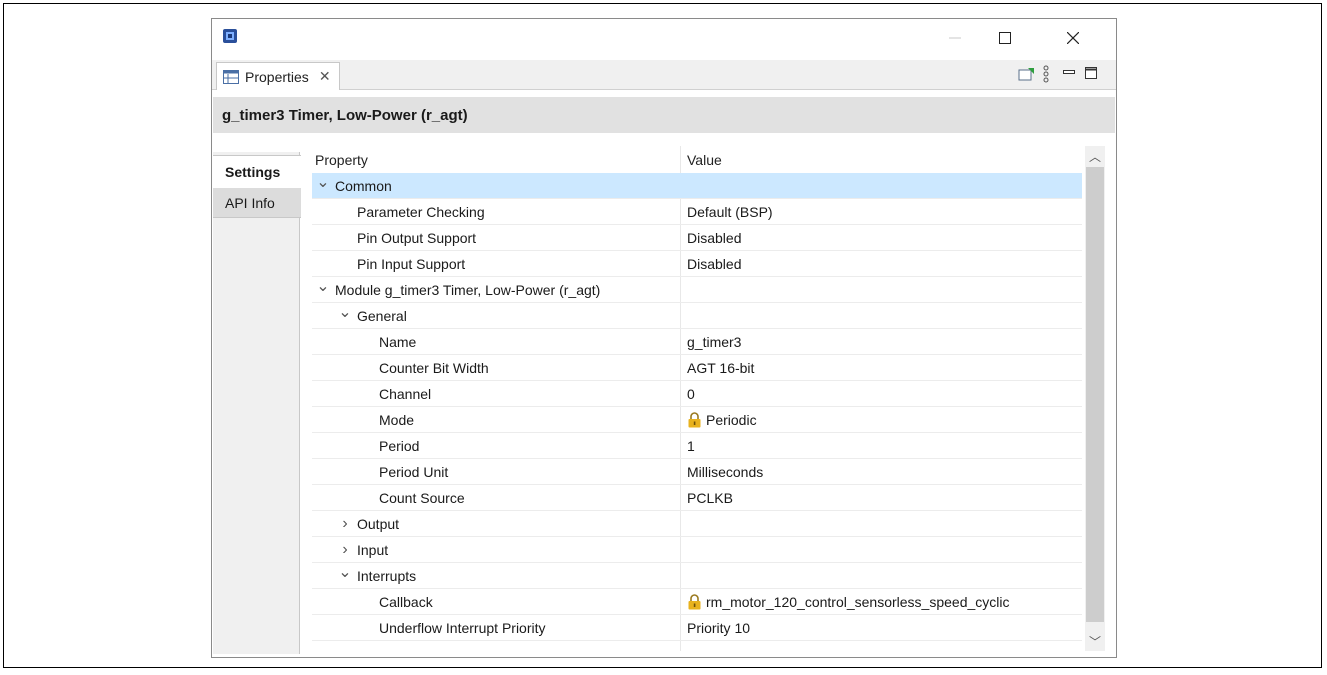  Describe the element at coordinates (341, 159) in the screenshot. I see `column-header-property: Property` at that location.